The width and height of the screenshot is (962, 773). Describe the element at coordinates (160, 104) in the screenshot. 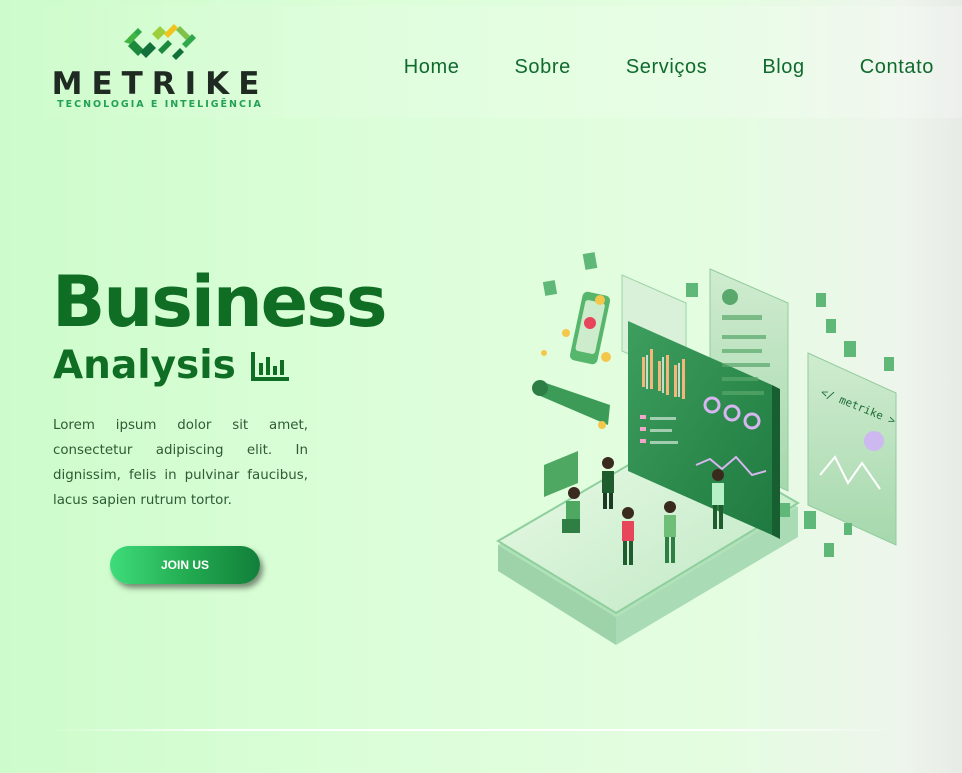

I see `logo-tagline: TECNOLOGIA E INTELIGÊNCIA` at that location.